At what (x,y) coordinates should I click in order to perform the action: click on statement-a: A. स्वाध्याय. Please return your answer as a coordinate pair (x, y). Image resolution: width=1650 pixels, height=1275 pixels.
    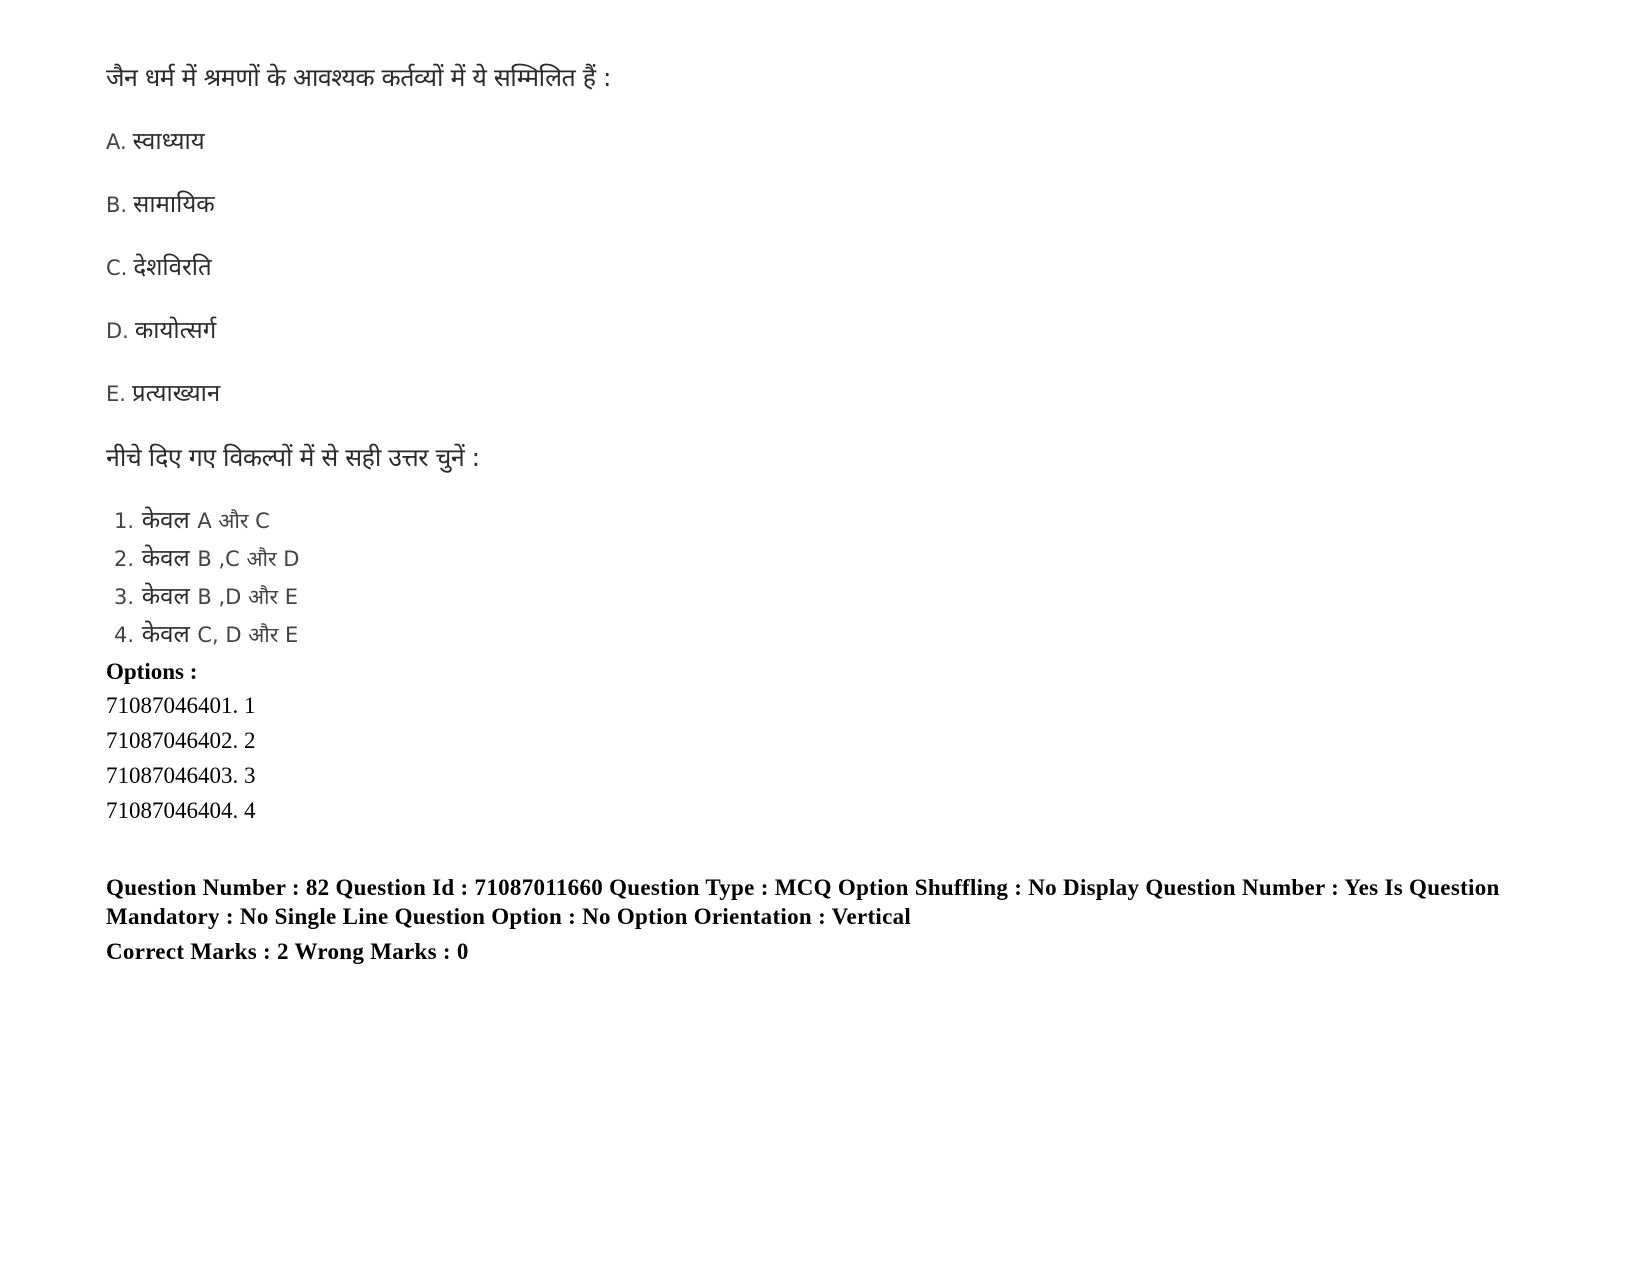
    Looking at the image, I should click on (155, 140).